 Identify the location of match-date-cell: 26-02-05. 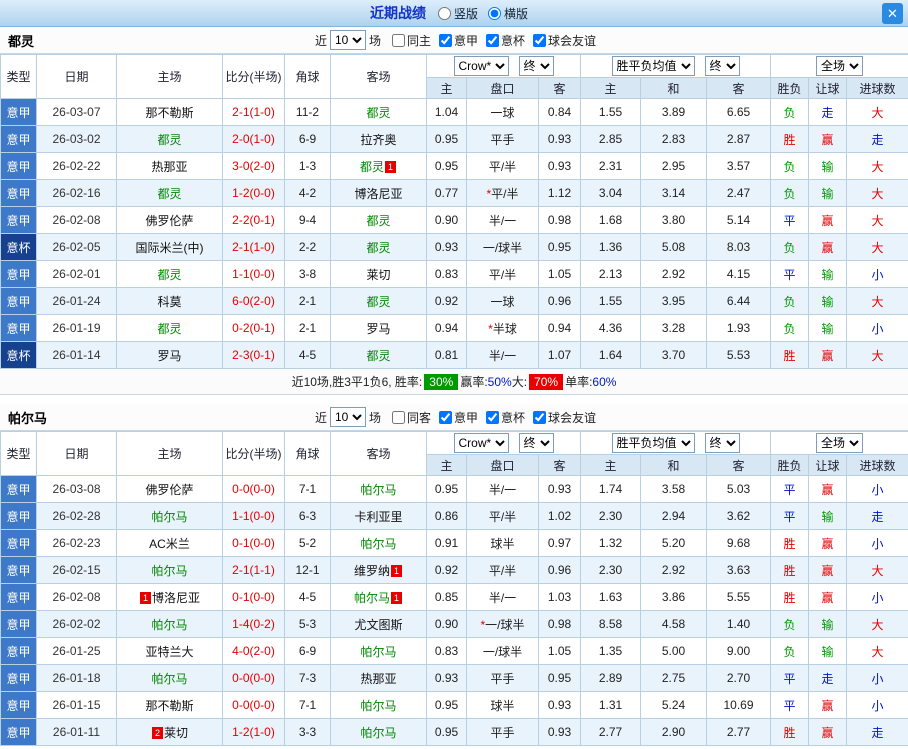
(76, 247).